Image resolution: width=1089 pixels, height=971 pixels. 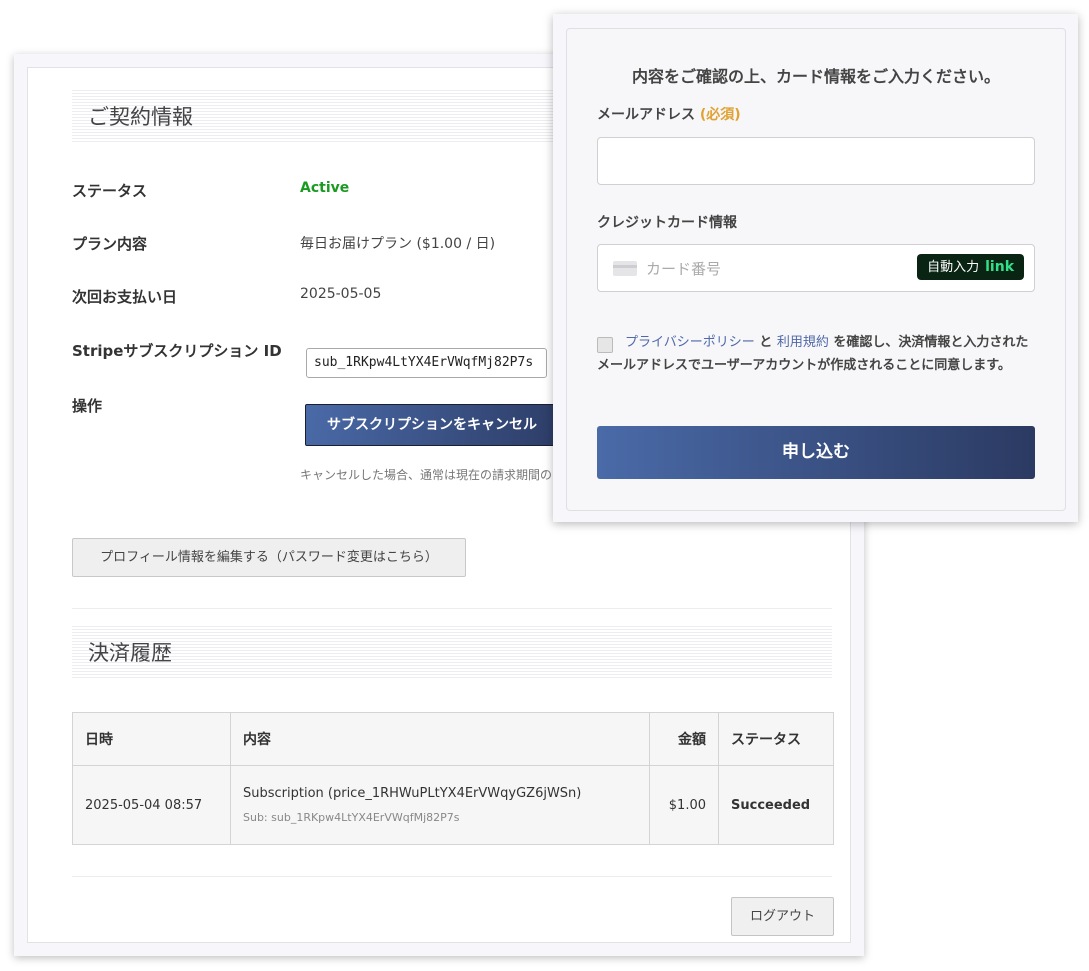 What do you see at coordinates (130, 653) in the screenshot?
I see `history-heading-text: 決済履歴` at bounding box center [130, 653].